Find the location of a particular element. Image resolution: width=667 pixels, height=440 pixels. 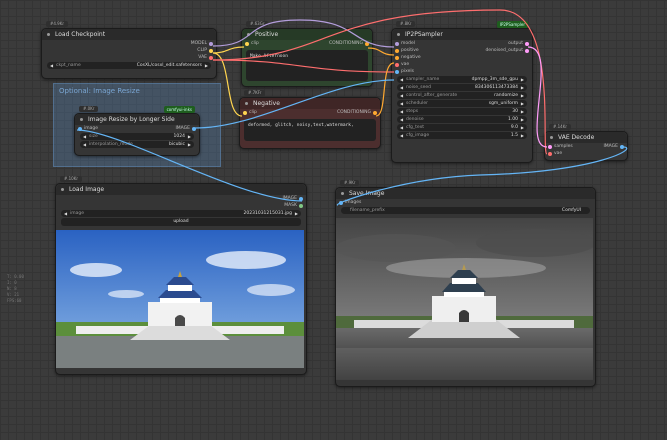

io-row: image IMAGE is located at coordinates (137, 128).